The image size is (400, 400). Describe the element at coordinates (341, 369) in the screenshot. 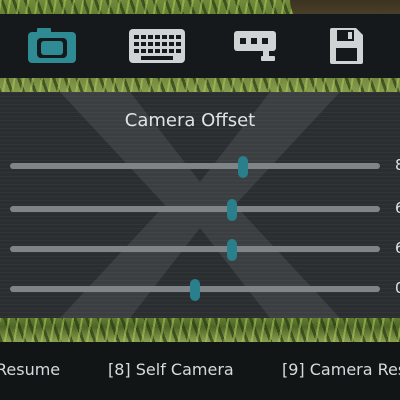

I see `camera-reset-hint: [9] Camera Rese` at that location.